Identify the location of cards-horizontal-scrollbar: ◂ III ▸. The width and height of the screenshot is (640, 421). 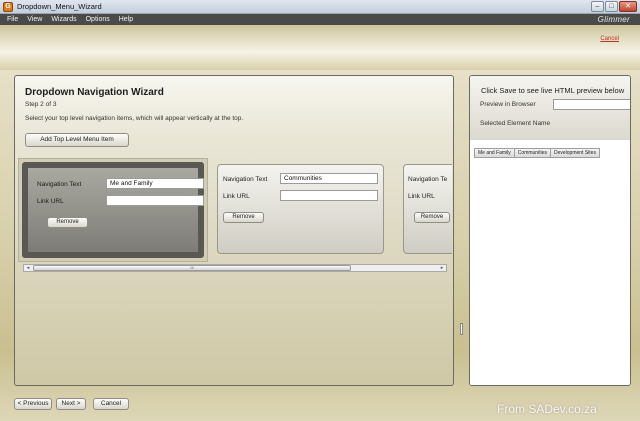
(235, 268).